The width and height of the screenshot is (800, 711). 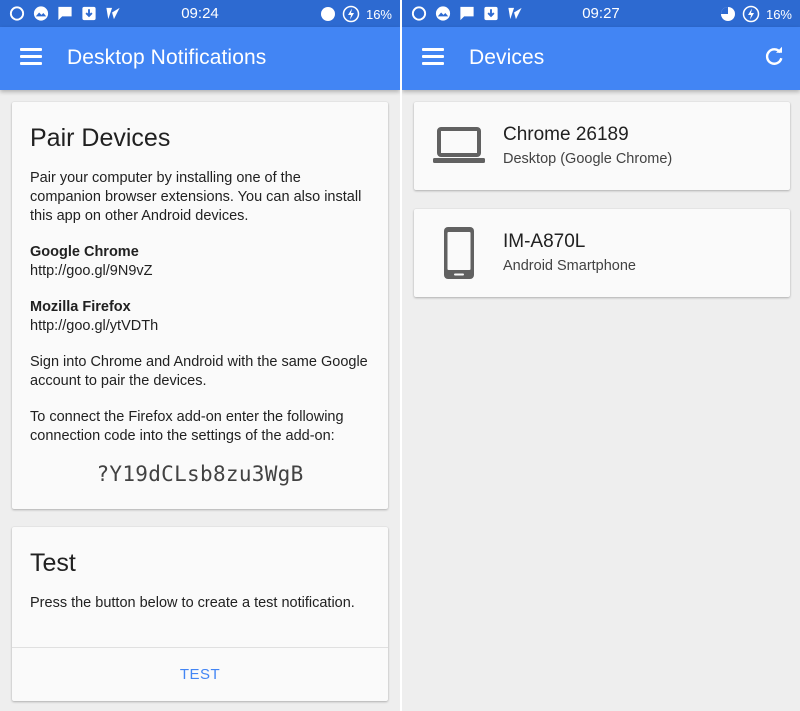 I want to click on device-name: IM-A870L, so click(x=544, y=241).